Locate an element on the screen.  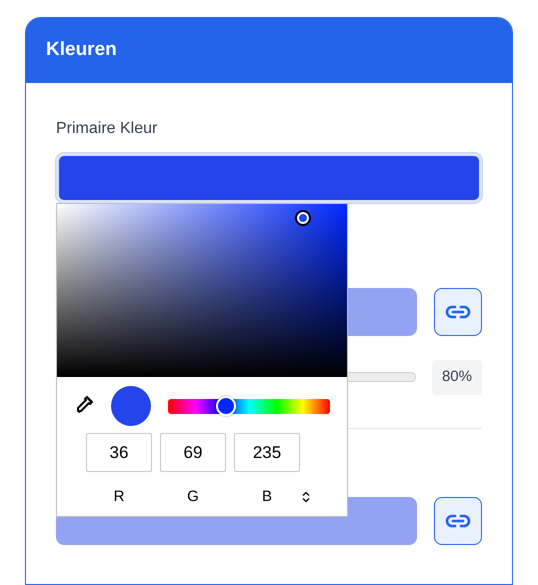
opacity-value: 80% is located at coordinates (457, 377).